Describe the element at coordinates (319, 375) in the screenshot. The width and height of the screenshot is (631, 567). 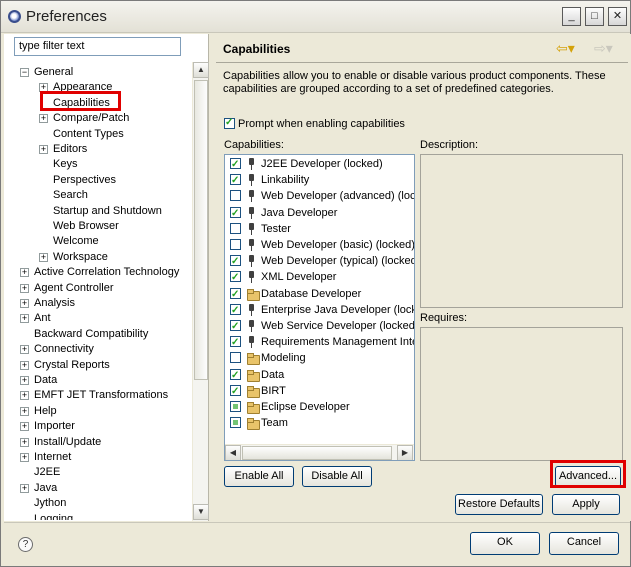
I see `capability-item: Data` at that location.